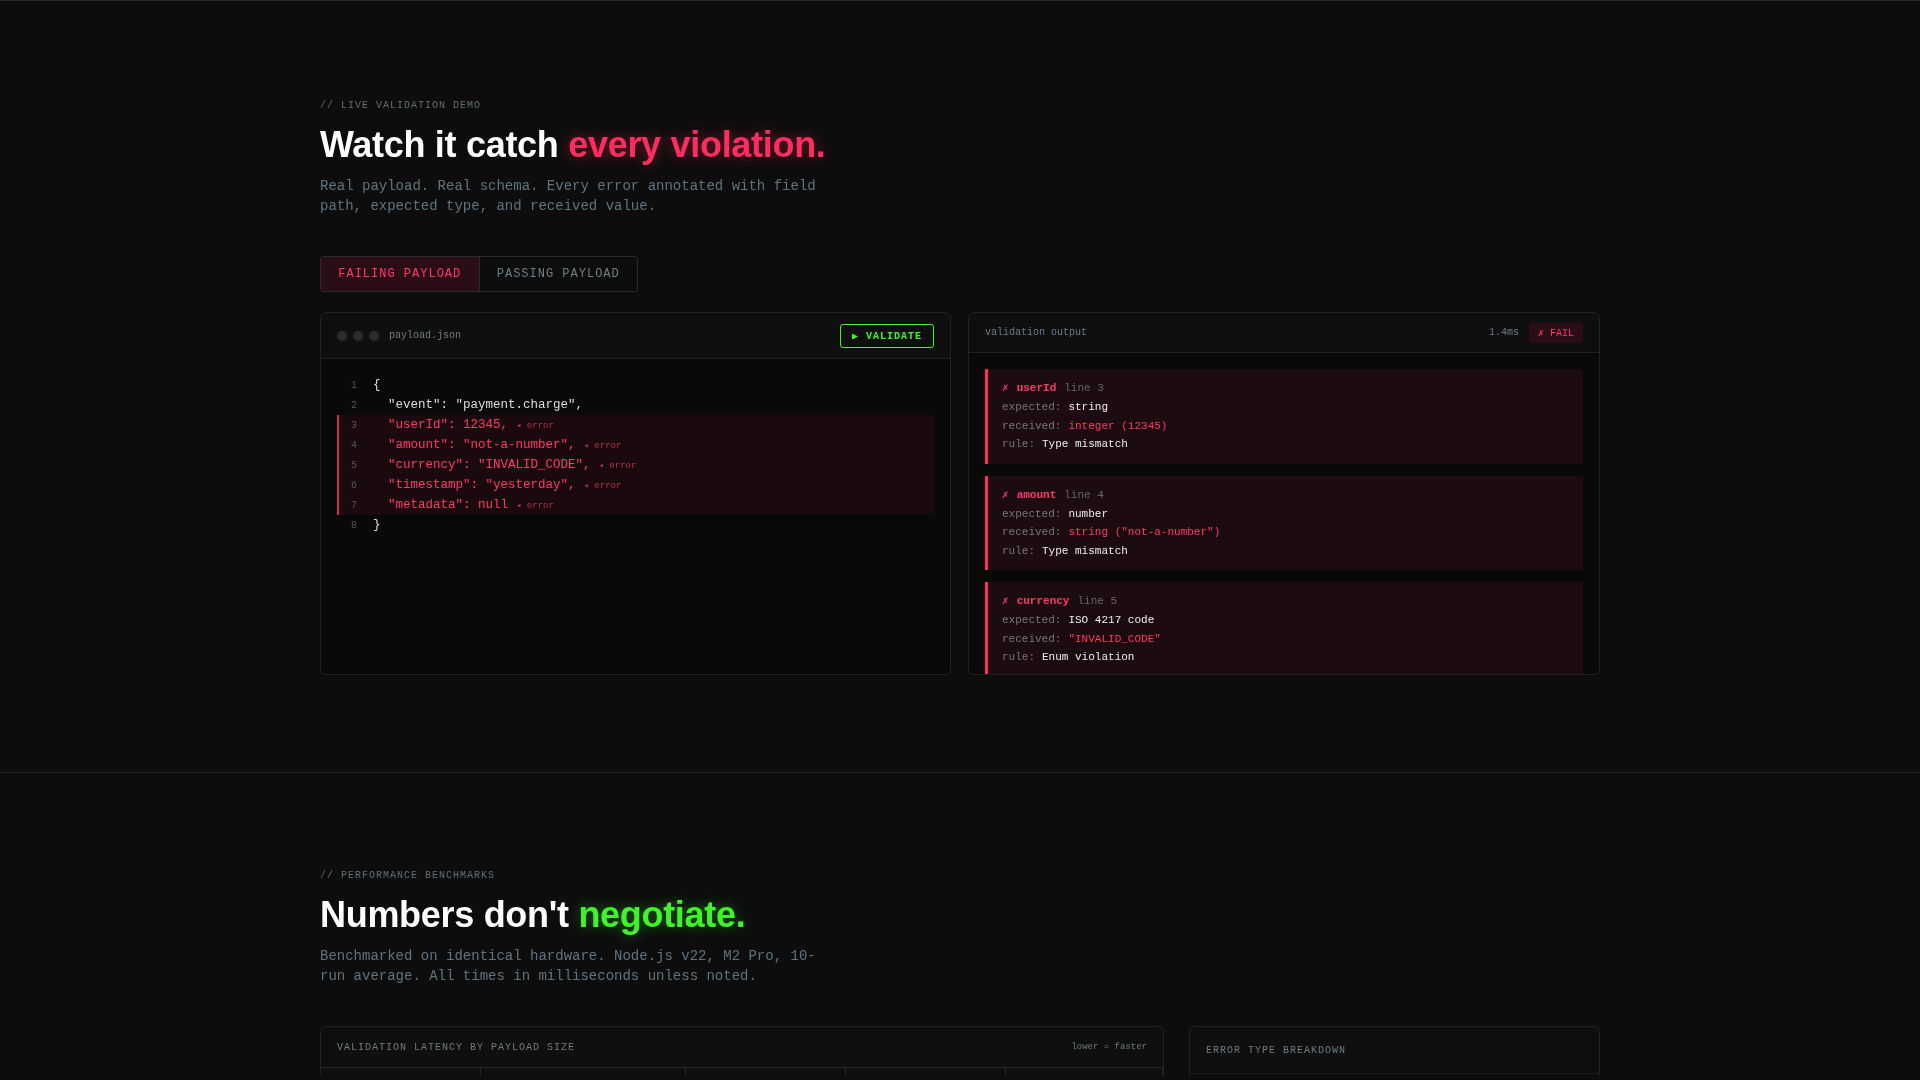 This screenshot has height=1080, width=1920. Describe the element at coordinates (444, 914) in the screenshot. I see `heading-text: Numbers don't` at that location.